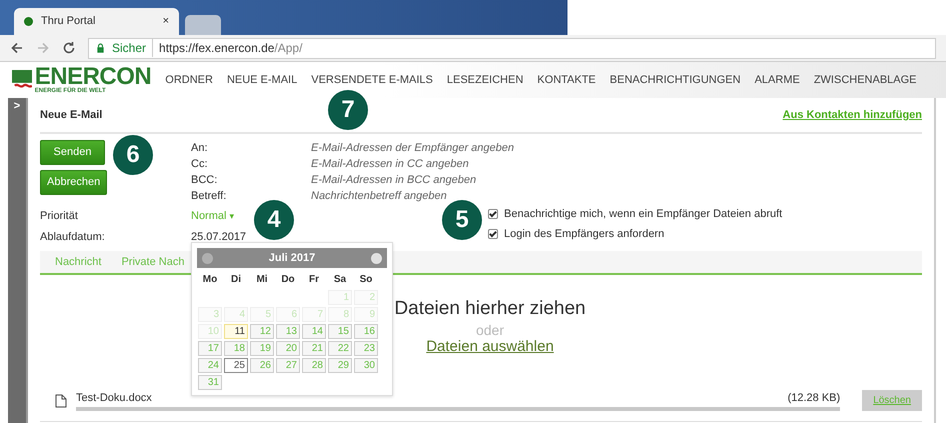 The image size is (946, 423). What do you see at coordinates (366, 314) in the screenshot?
I see `calendar-day: 9` at bounding box center [366, 314].